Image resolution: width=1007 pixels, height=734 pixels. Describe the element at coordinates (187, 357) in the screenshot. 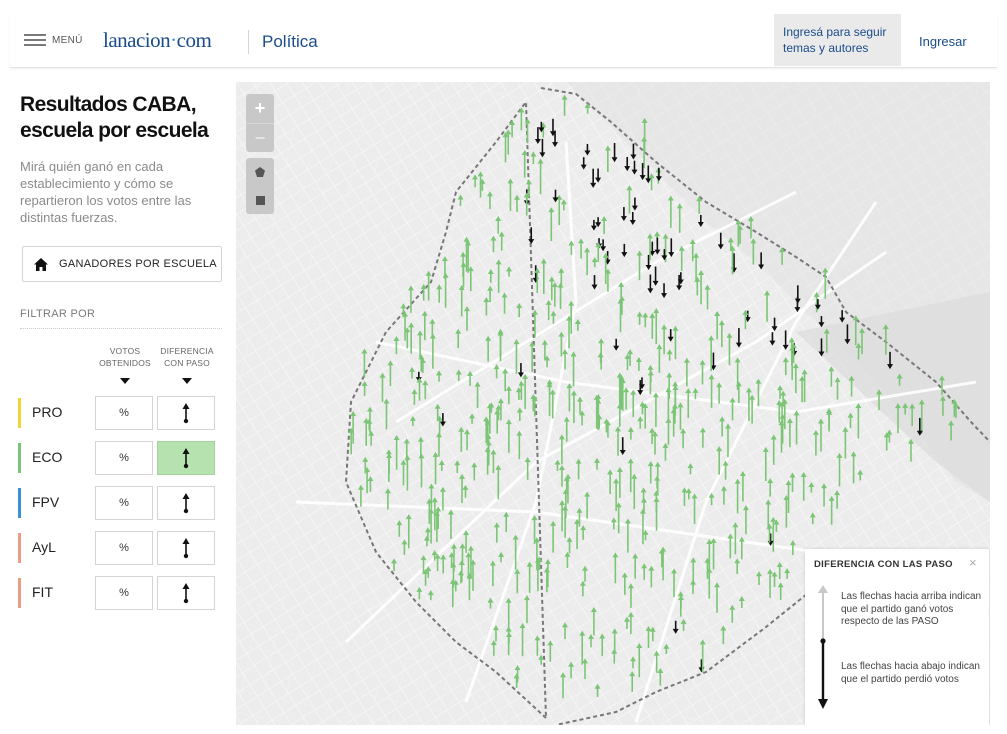

I see `diff-column-header: DIFERENCIA CON PASO` at that location.